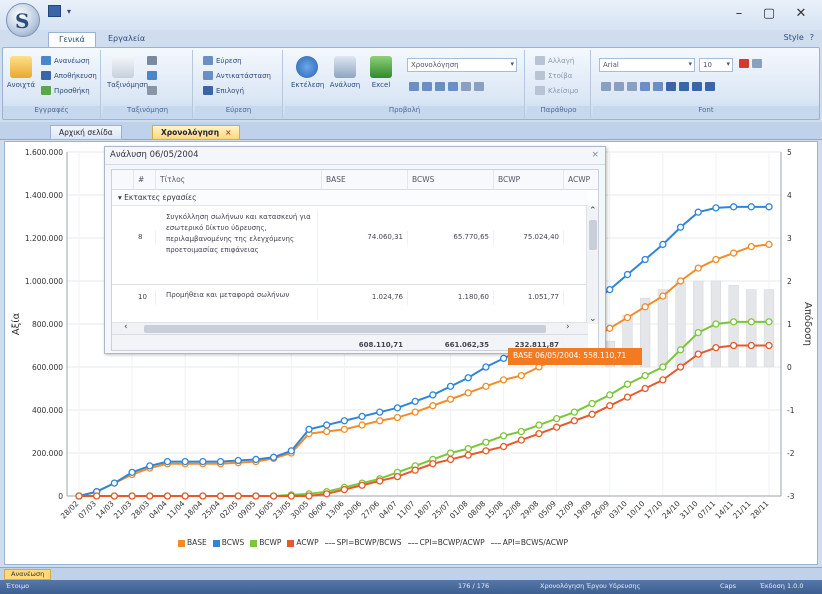  What do you see at coordinates (239, 84) in the screenshot?
I see `group-find: Εύρεση Αντικατάσταση Επιλογή Εύρεση` at bounding box center [239, 84].